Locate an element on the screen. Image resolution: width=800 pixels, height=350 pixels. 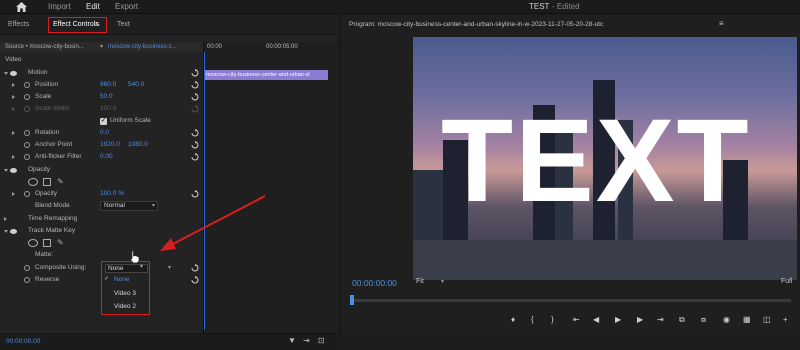
add-button-icon: + is located at coordinates (785, 319).